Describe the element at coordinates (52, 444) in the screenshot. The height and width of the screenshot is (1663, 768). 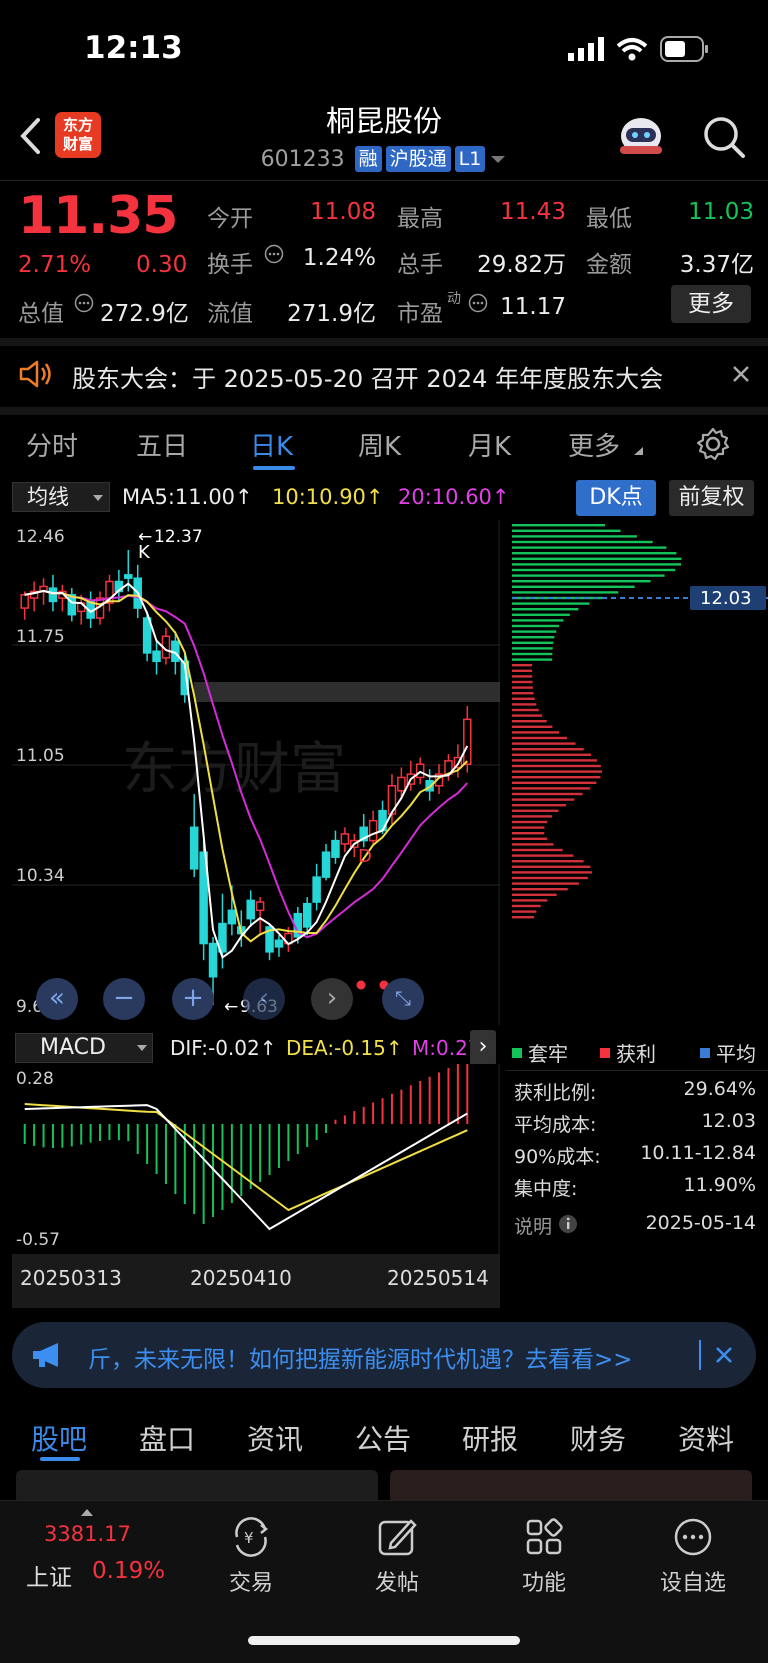
I see `tab-intraday: 分时` at that location.